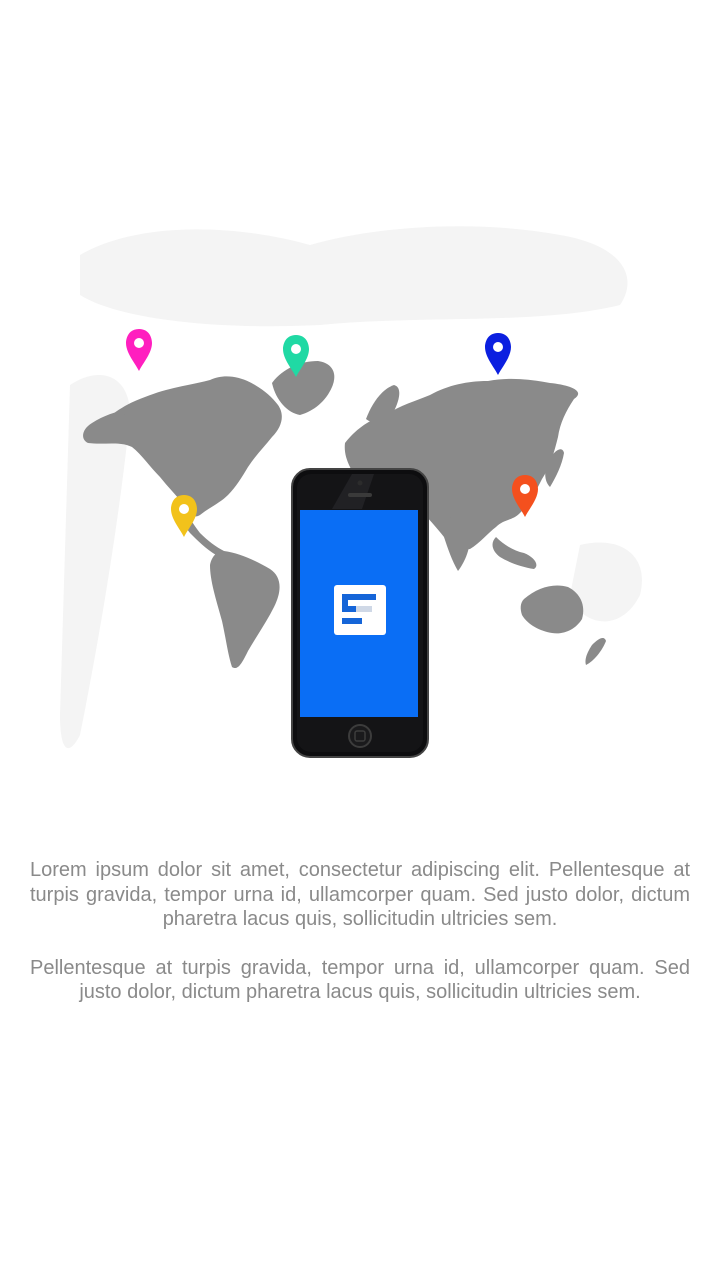  What do you see at coordinates (303, 388) in the screenshot?
I see `greenland` at bounding box center [303, 388].